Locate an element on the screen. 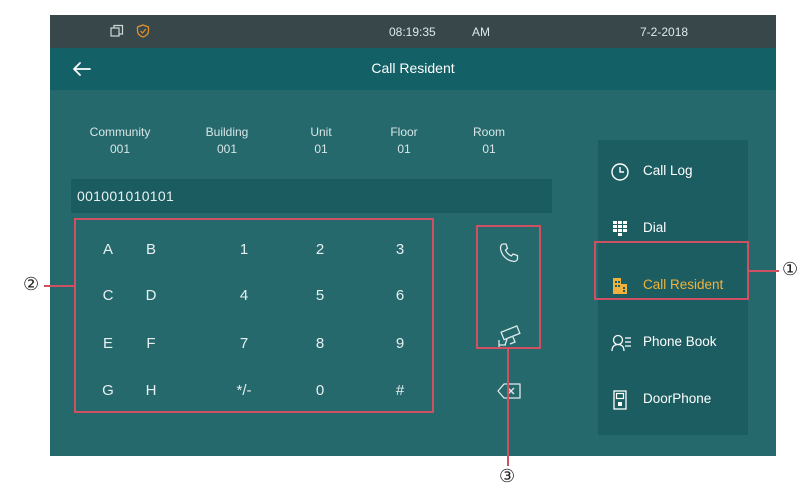 The width and height of the screenshot is (811, 490). address-label: Building is located at coordinates (227, 132).